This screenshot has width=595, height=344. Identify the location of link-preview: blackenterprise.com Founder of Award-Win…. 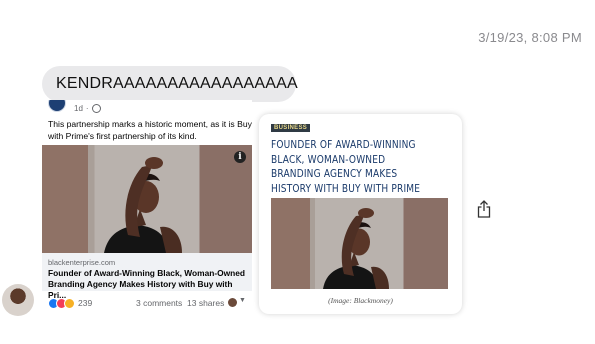
(147, 276).